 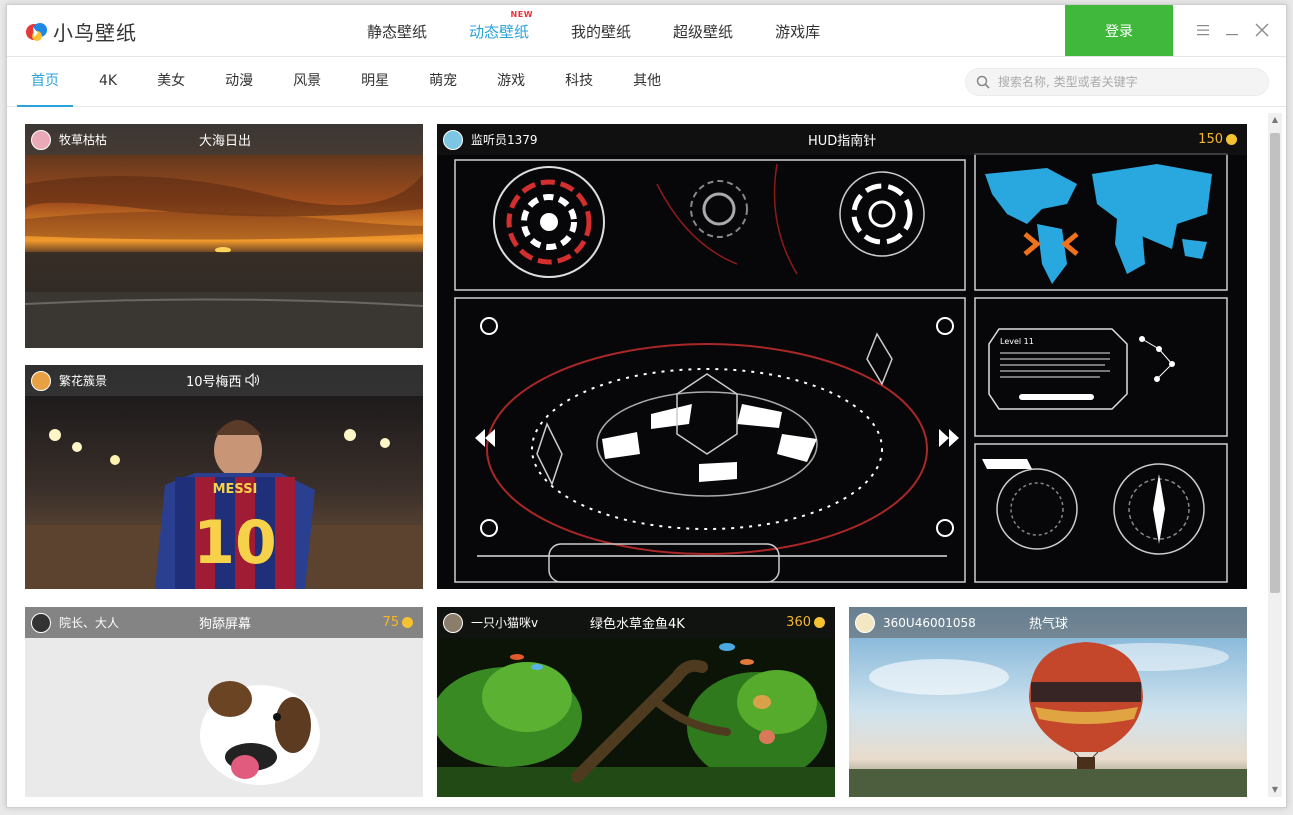 What do you see at coordinates (89, 623) in the screenshot?
I see `author-name: 院长、大人` at bounding box center [89, 623].